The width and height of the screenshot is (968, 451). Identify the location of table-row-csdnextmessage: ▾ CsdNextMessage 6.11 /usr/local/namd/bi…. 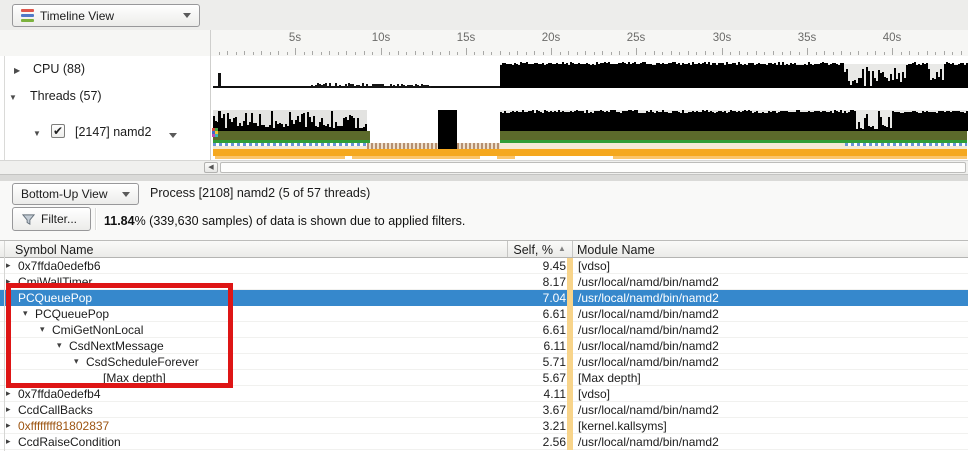
(484, 346).